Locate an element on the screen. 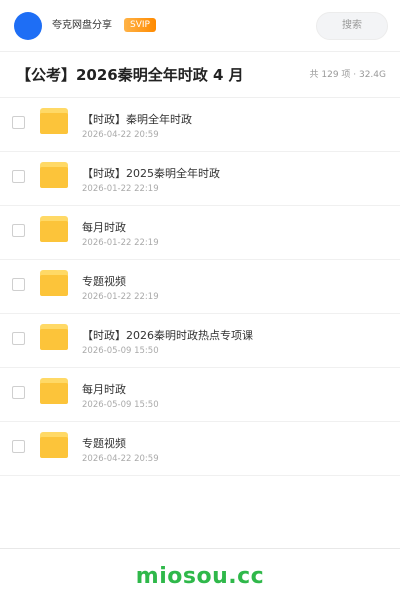 The image size is (400, 600). list-item: 专题视频 2026-01-22 22:19 is located at coordinates (200, 287).